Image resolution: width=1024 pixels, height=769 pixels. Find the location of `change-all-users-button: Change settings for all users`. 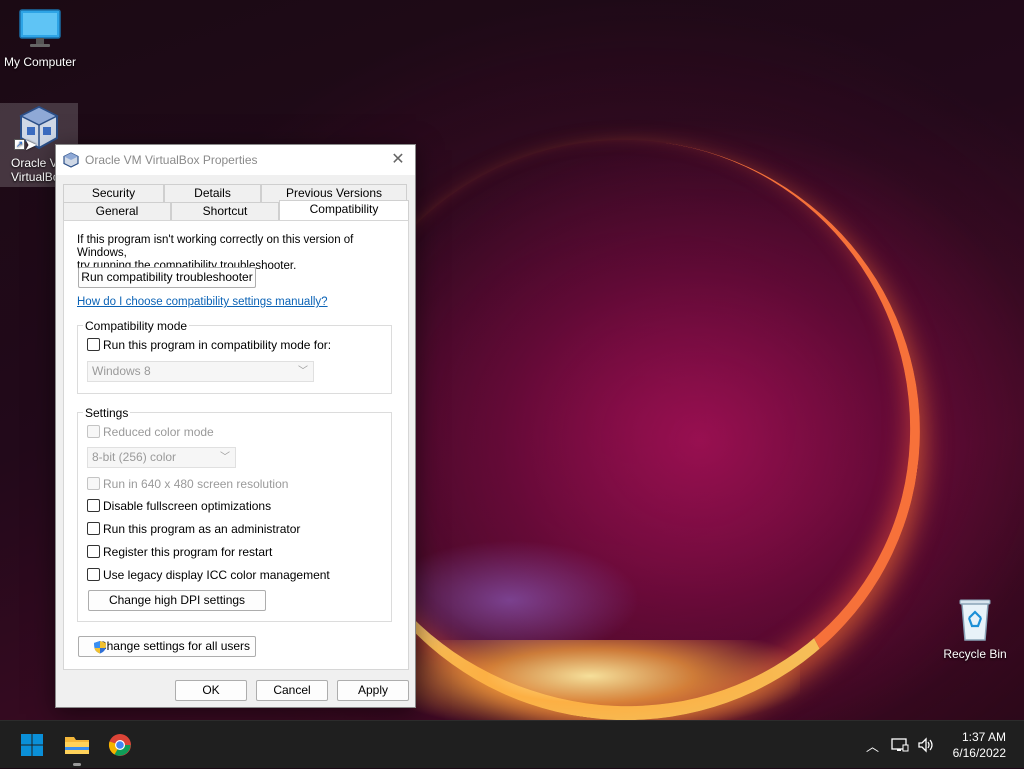

change-all-users-button: Change settings for all users is located at coordinates (167, 646).